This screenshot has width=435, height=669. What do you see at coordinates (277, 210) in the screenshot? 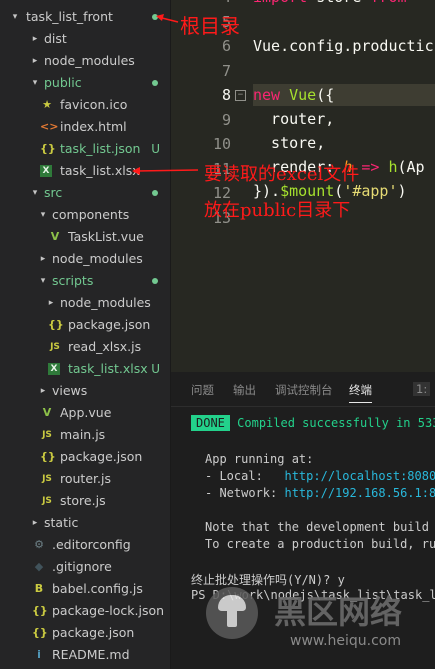
I see `annotation-public-dir: 放在public目录下` at bounding box center [277, 210].